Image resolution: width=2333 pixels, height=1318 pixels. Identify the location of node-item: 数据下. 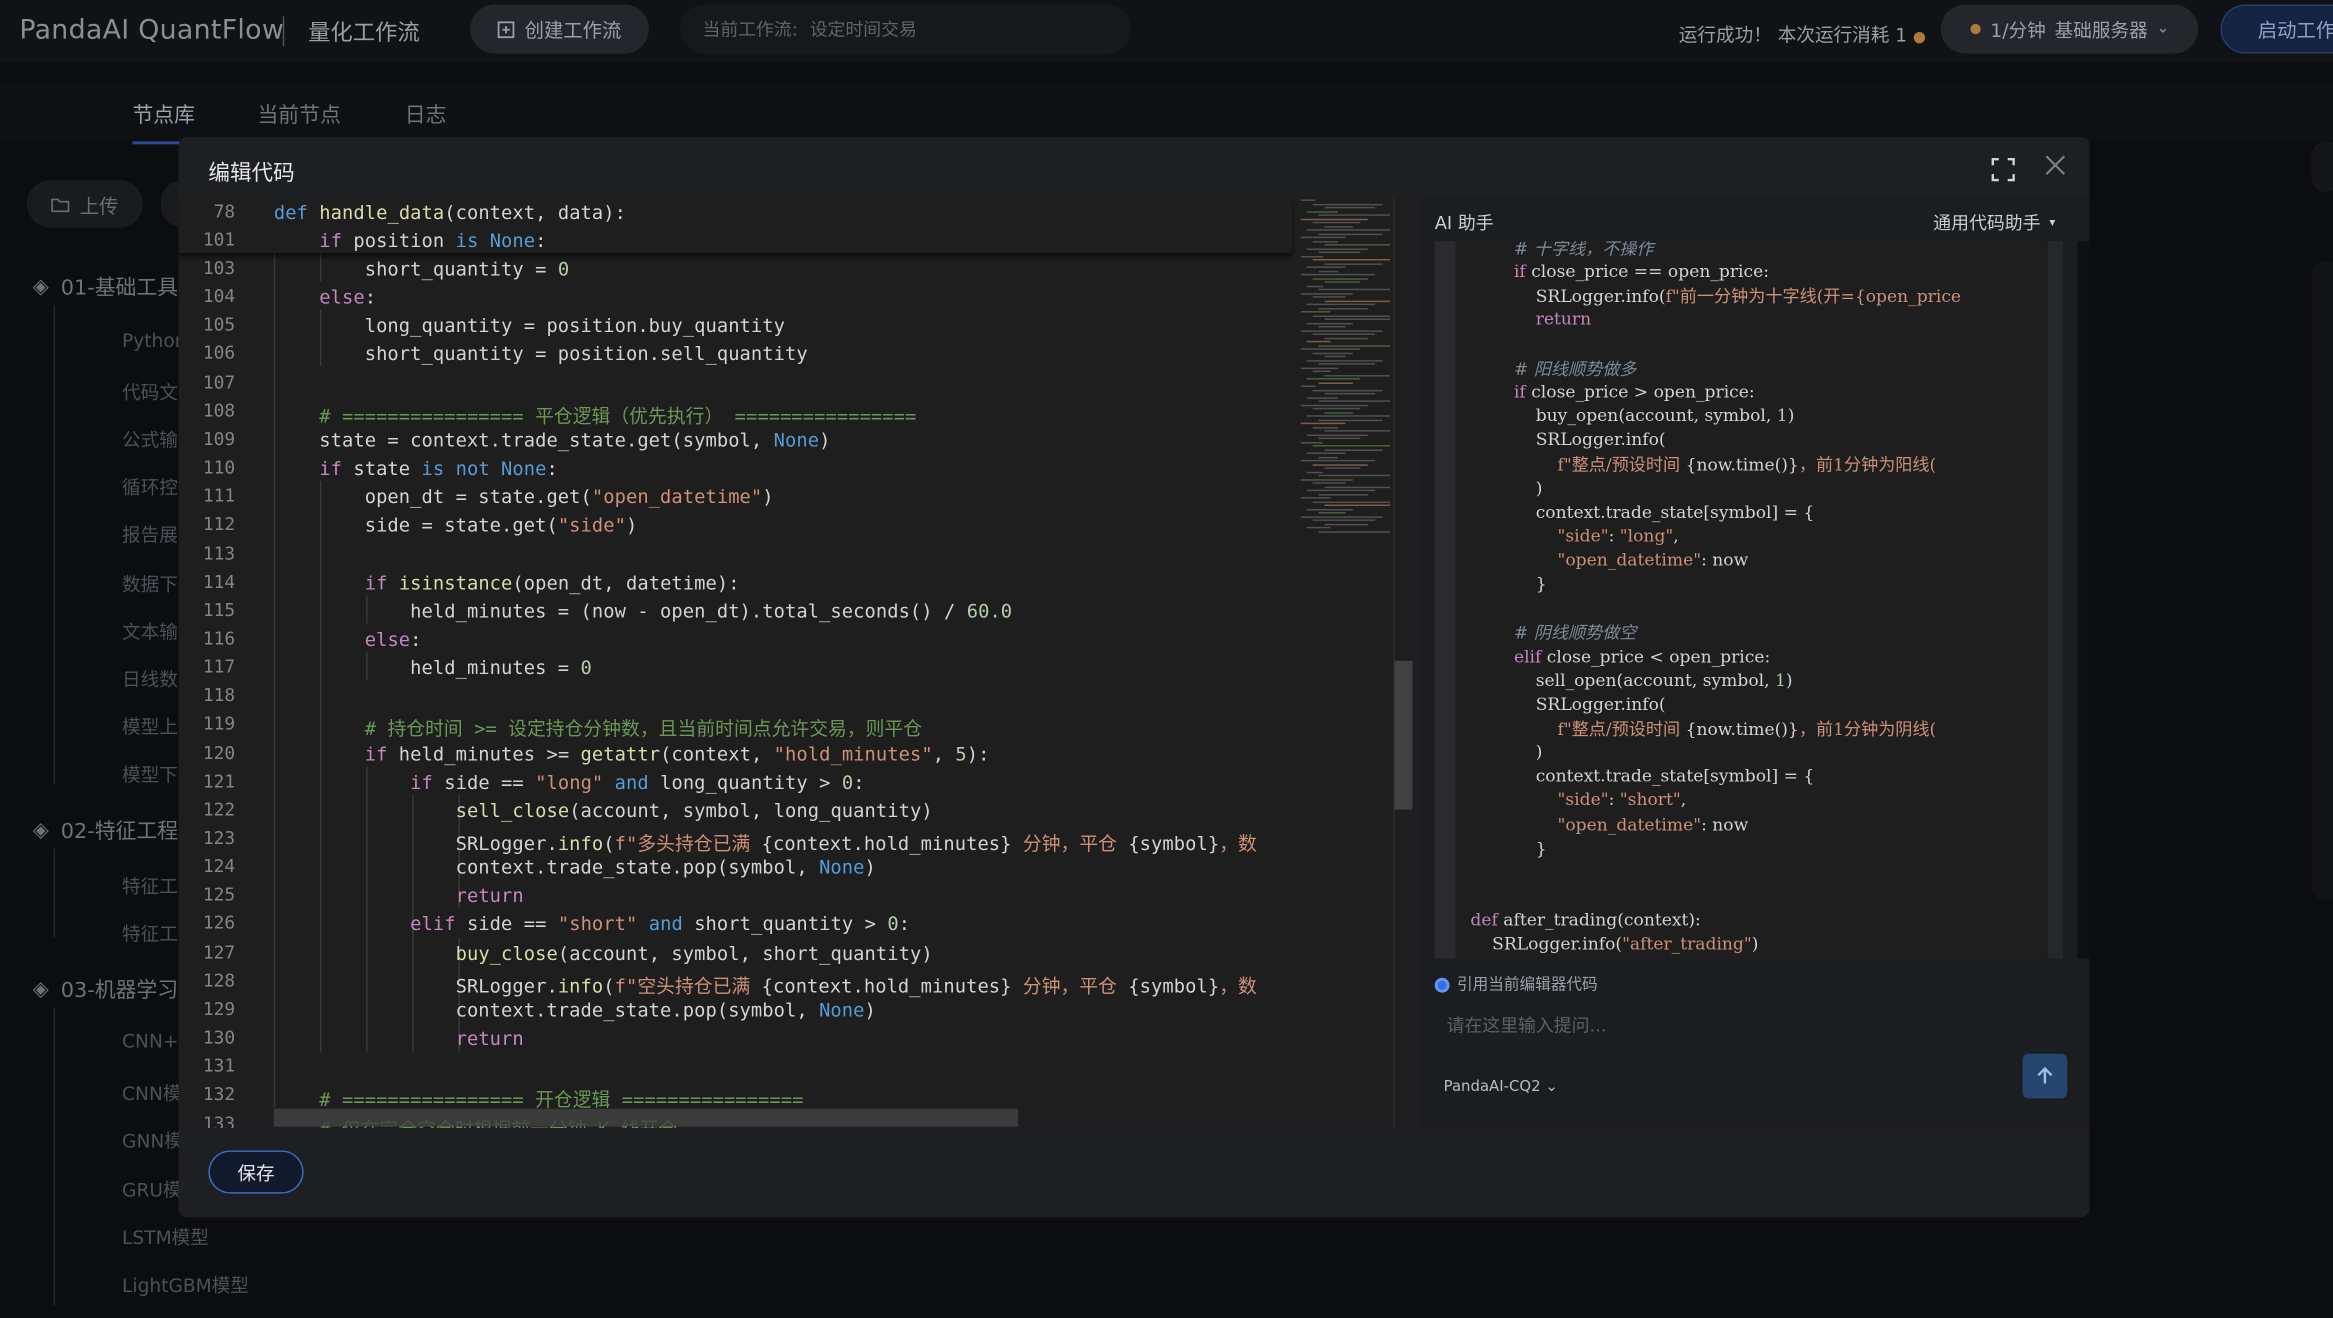
(150, 583).